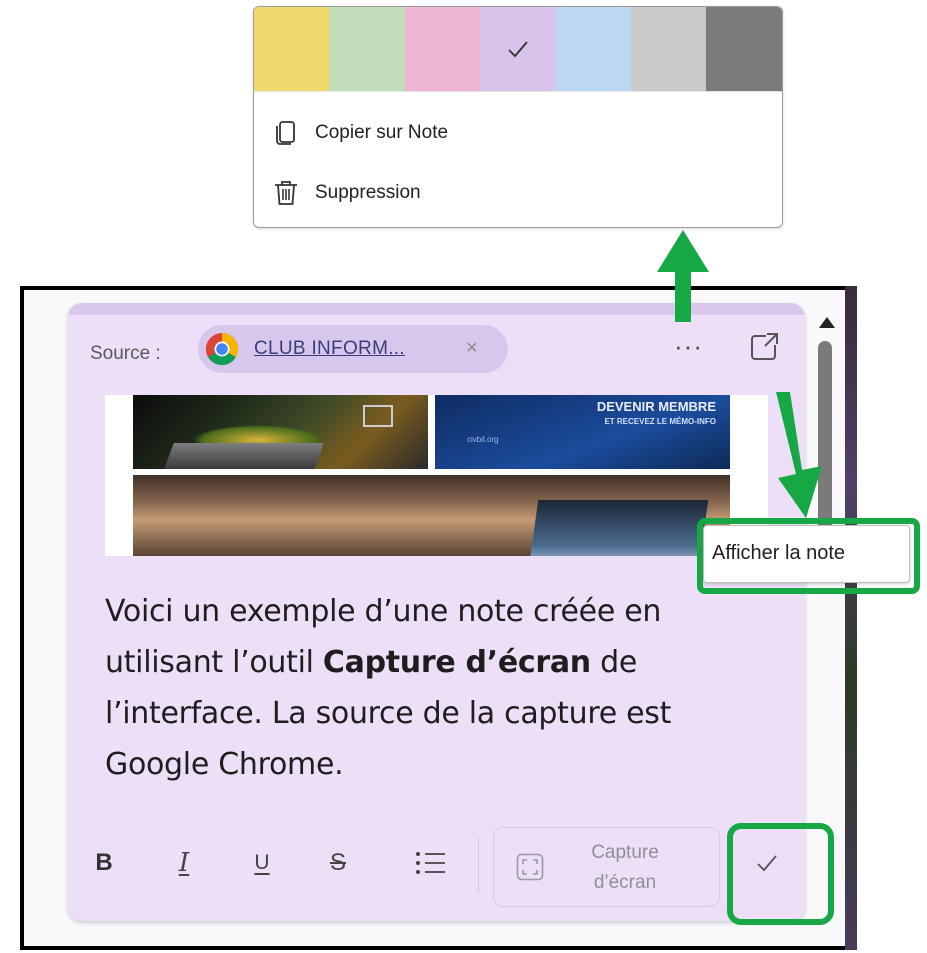  I want to click on remove-source-button: ×, so click(472, 348).